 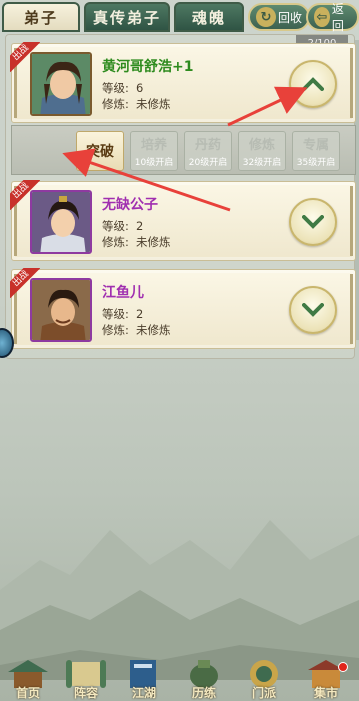 What do you see at coordinates (343, 667) in the screenshot?
I see `notification-dot` at bounding box center [343, 667].